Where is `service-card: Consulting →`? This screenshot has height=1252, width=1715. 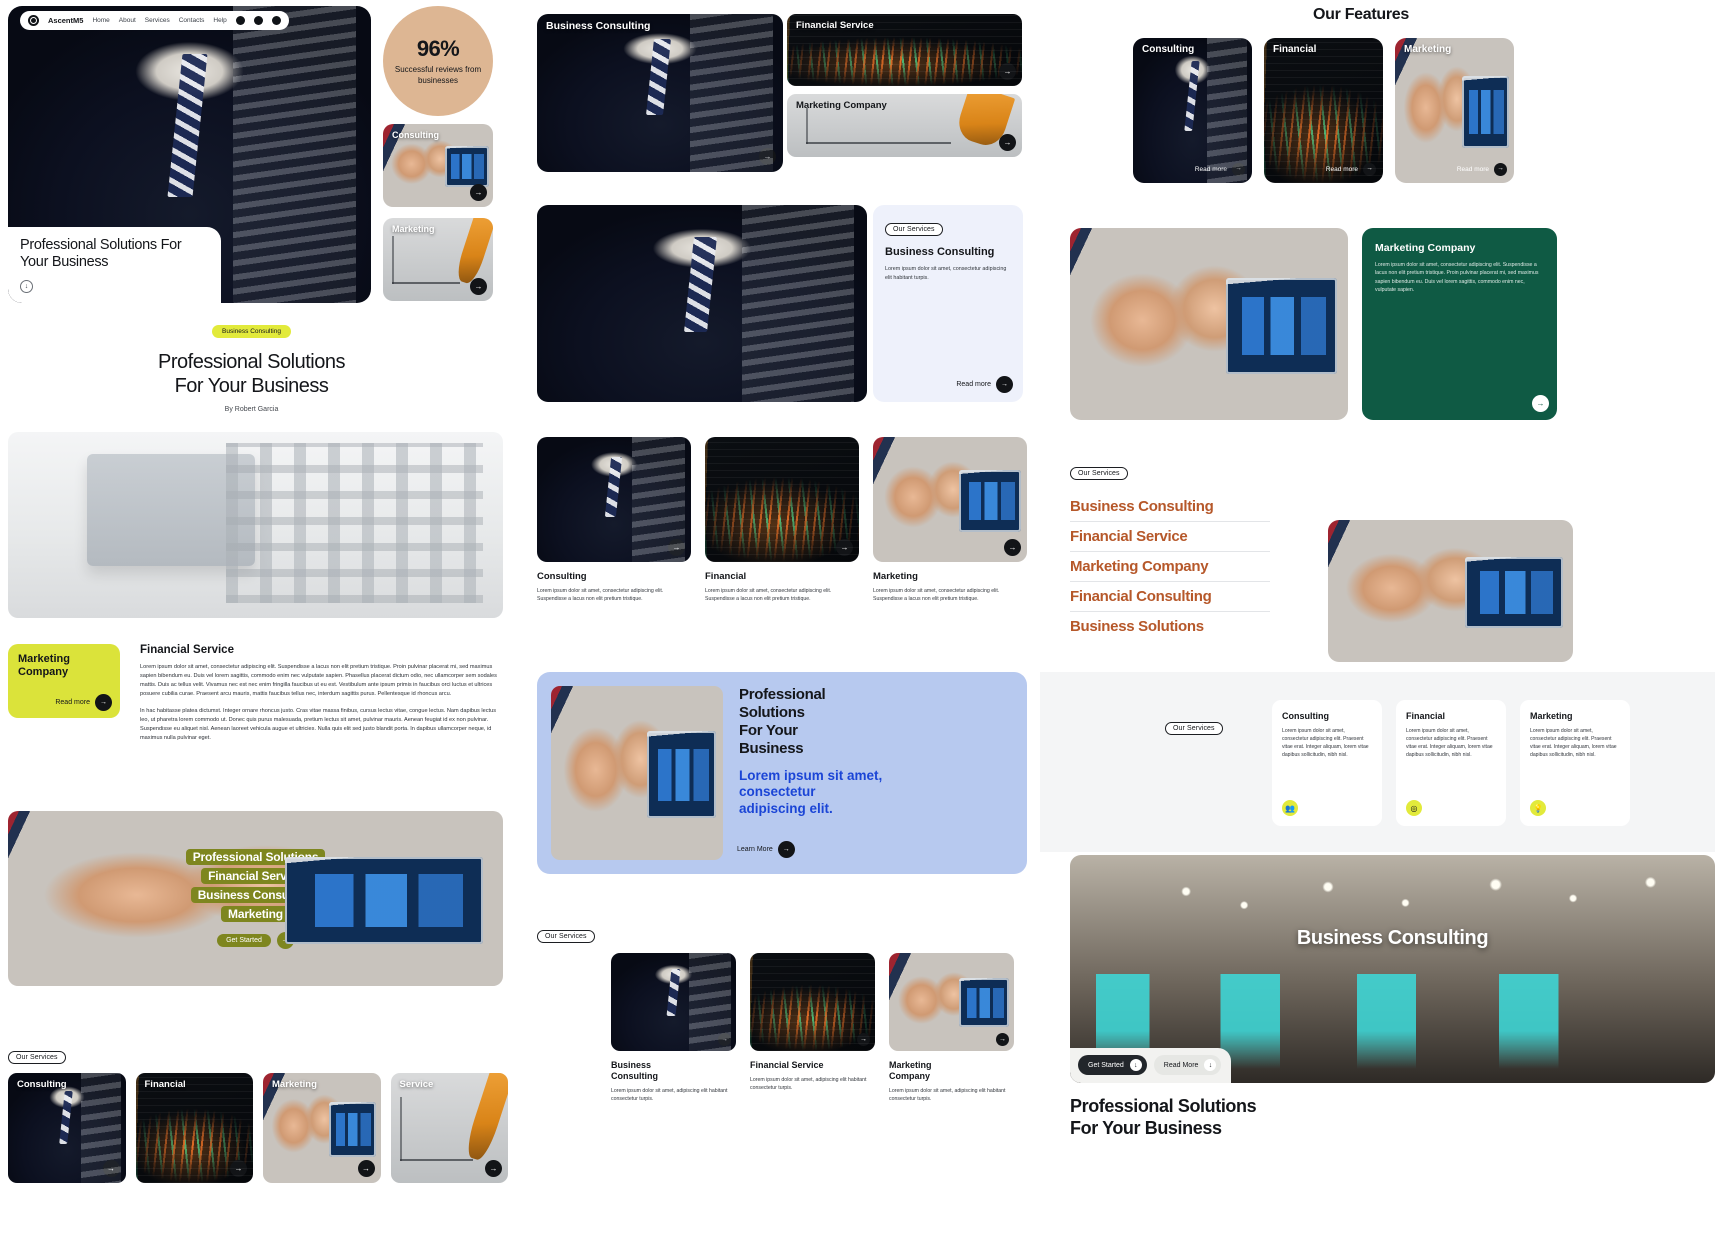 service-card: Consulting → is located at coordinates (67, 1128).